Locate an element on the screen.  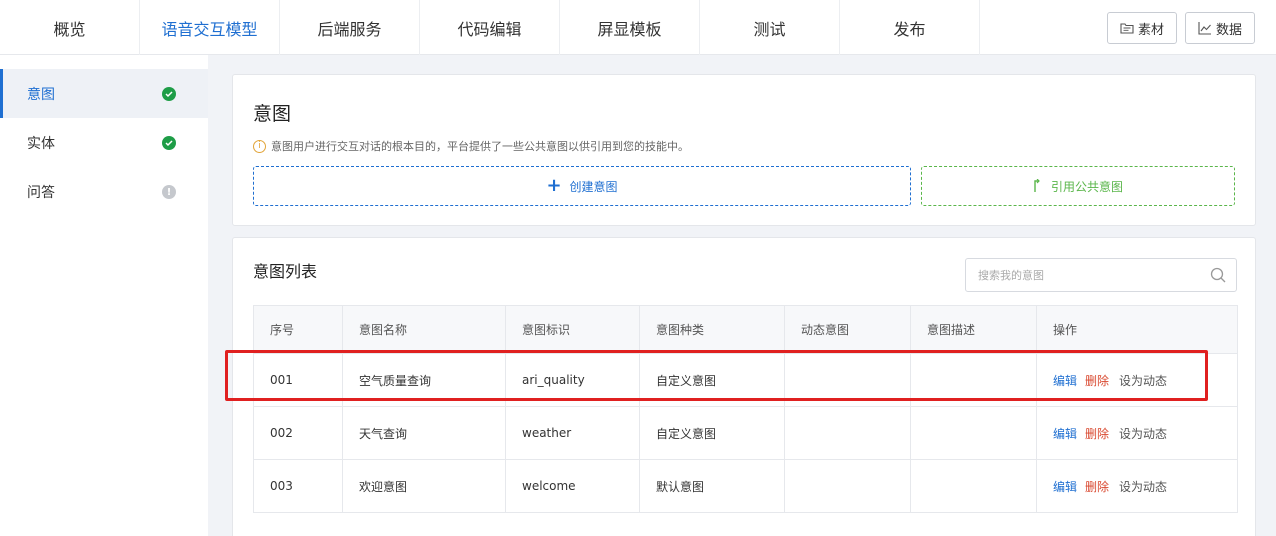
import-public-intent-label: 引用公共意图 is located at coordinates (1086, 186).